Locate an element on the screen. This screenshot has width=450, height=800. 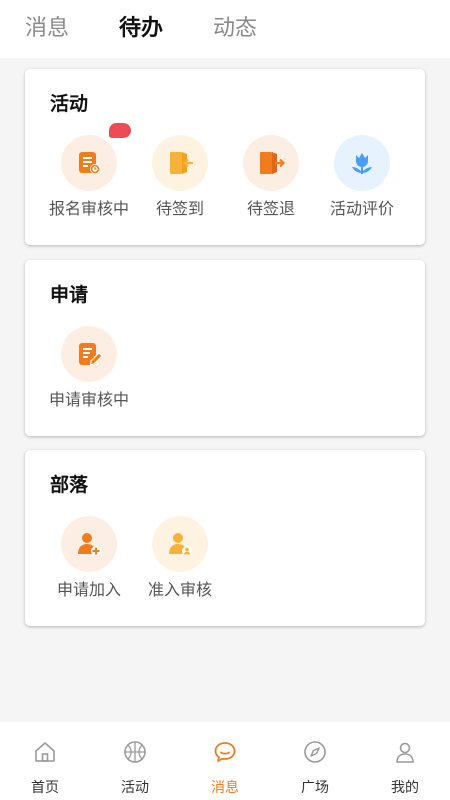
section-title-application: 申请 is located at coordinates (69, 295).